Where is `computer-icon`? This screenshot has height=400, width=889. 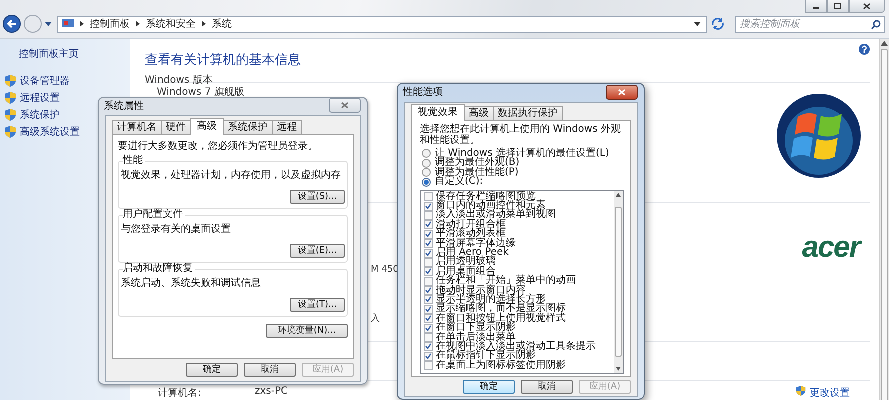 computer-icon is located at coordinates (68, 24).